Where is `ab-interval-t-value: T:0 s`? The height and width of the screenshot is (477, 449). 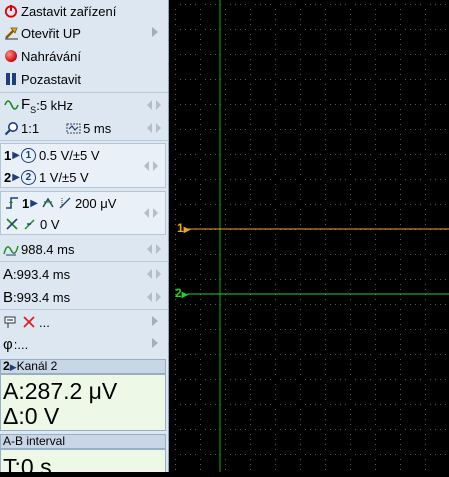
ab-interval-t-value: T:0 s is located at coordinates (27, 463).